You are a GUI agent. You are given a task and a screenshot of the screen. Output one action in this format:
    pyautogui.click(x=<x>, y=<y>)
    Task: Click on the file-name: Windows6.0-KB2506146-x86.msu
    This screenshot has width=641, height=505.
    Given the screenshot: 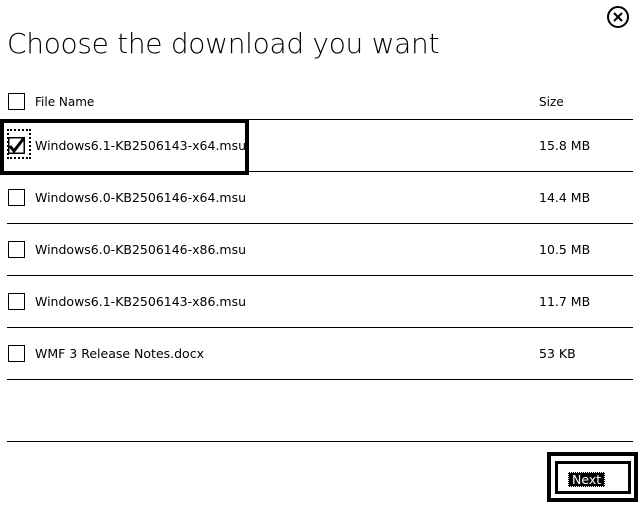 What is the action you would take?
    pyautogui.click(x=141, y=249)
    